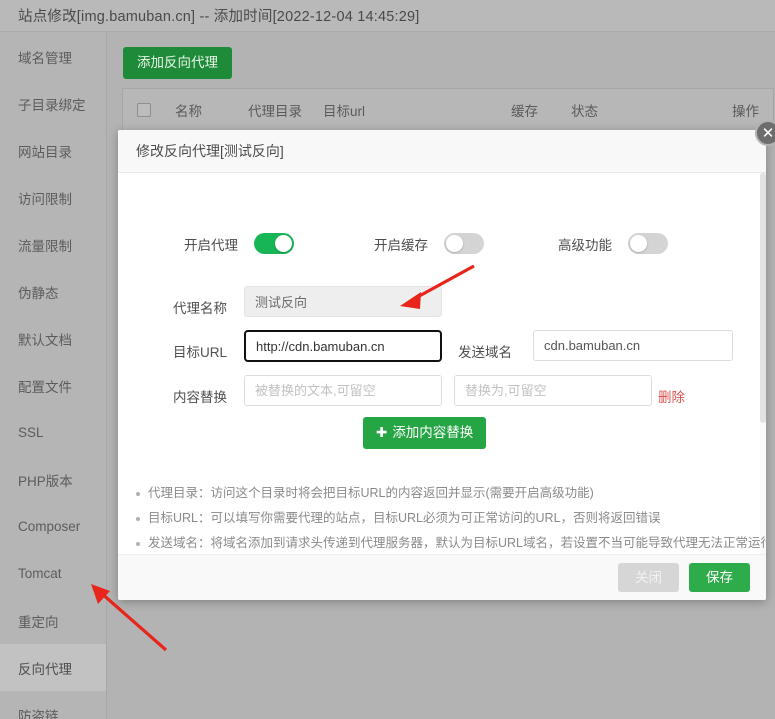 This screenshot has height=719, width=775. I want to click on proxy-name-label: 代理名称, so click(200, 308).